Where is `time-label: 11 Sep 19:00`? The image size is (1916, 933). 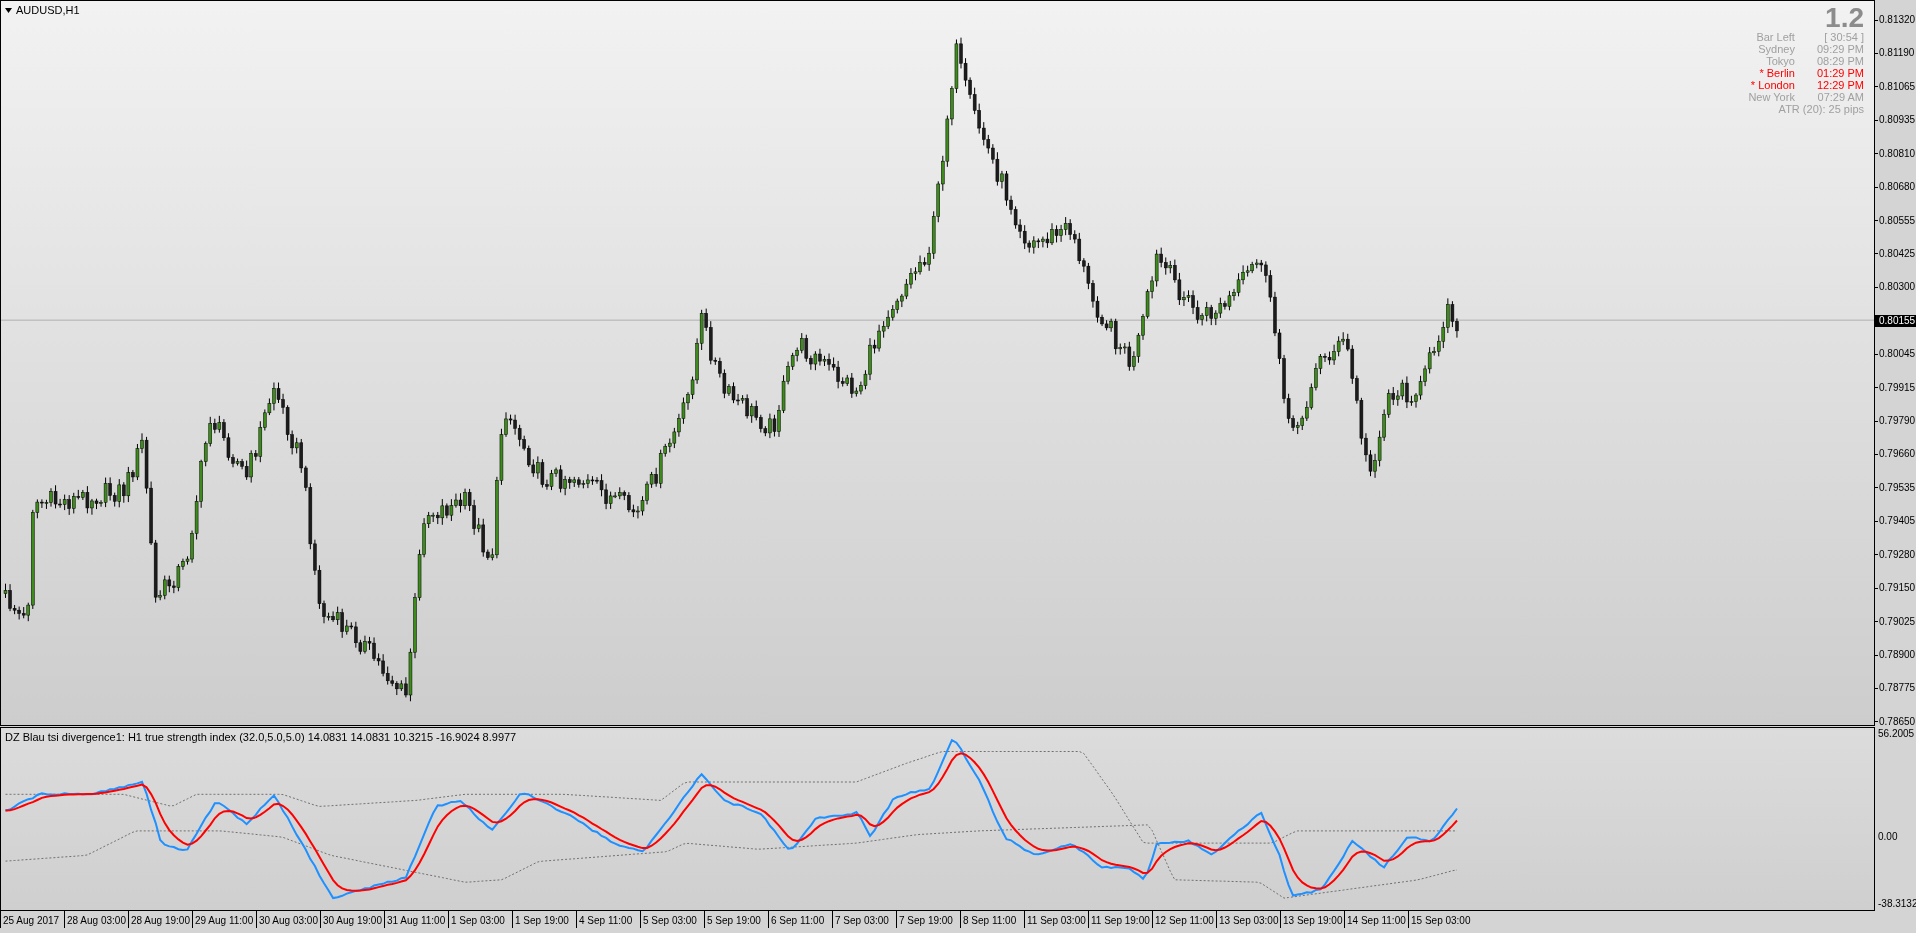 time-label: 11 Sep 19:00 is located at coordinates (1120, 919).